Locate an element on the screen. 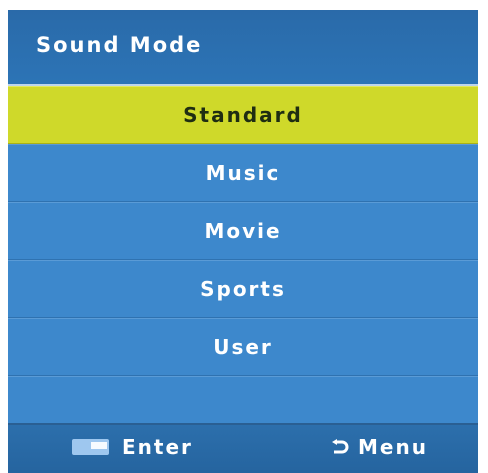  option-label: Movie is located at coordinates (243, 231).